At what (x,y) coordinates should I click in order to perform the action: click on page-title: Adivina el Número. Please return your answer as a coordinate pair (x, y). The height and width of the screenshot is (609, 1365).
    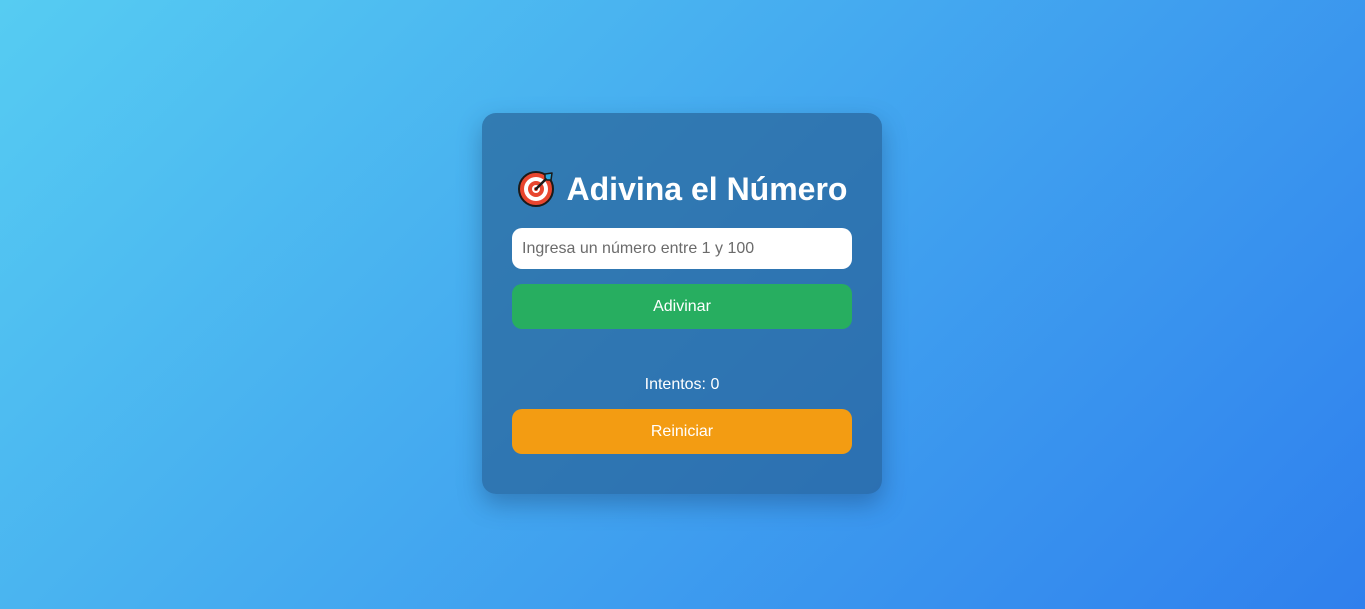
    Looking at the image, I should click on (682, 189).